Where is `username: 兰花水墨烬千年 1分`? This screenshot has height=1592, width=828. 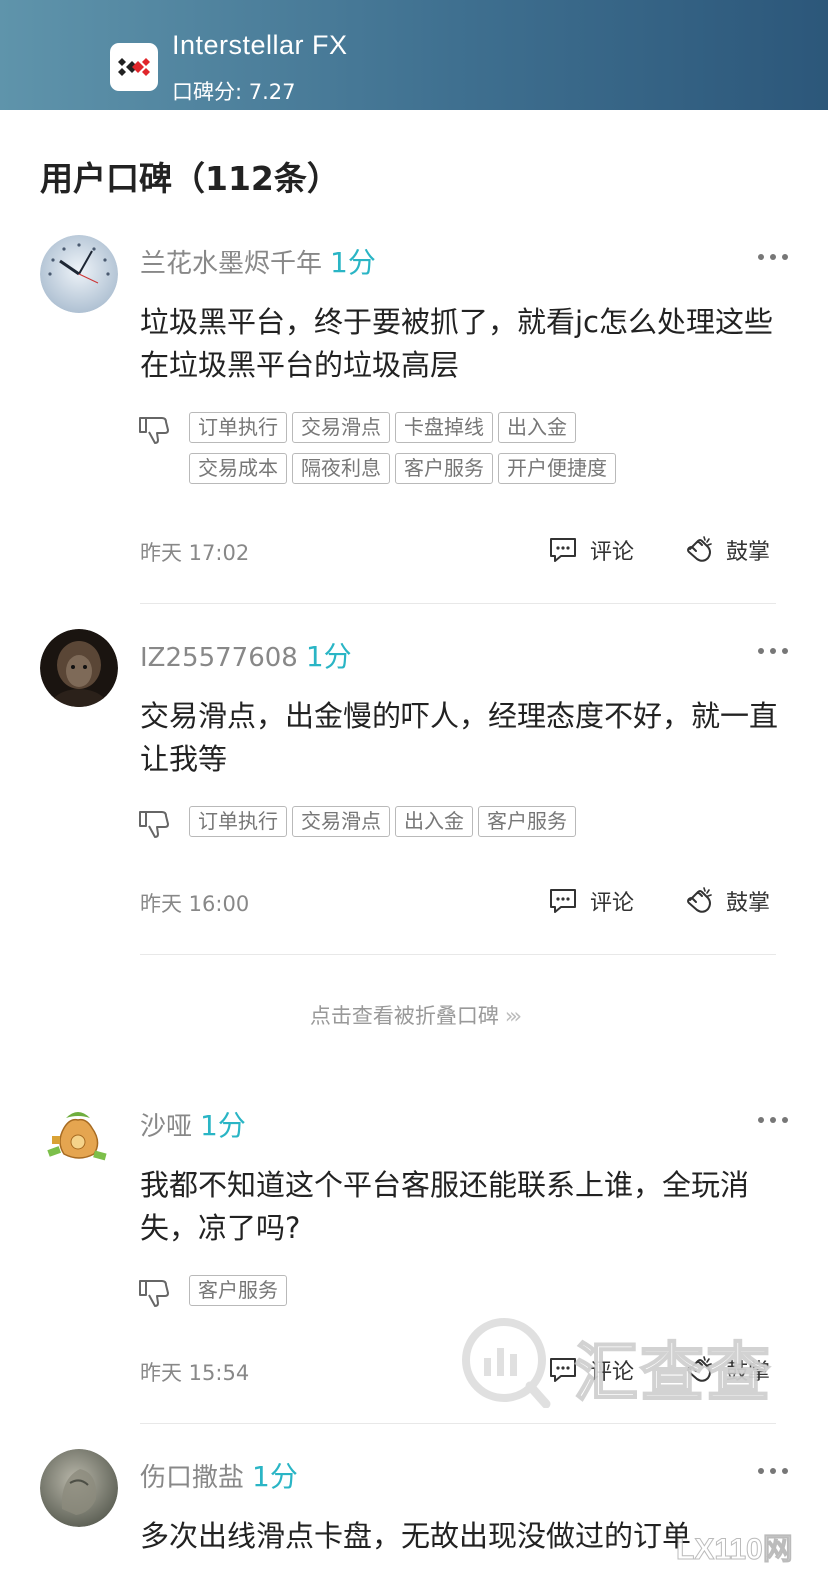
username: 兰花水墨烬千年 1分 is located at coordinates (258, 261).